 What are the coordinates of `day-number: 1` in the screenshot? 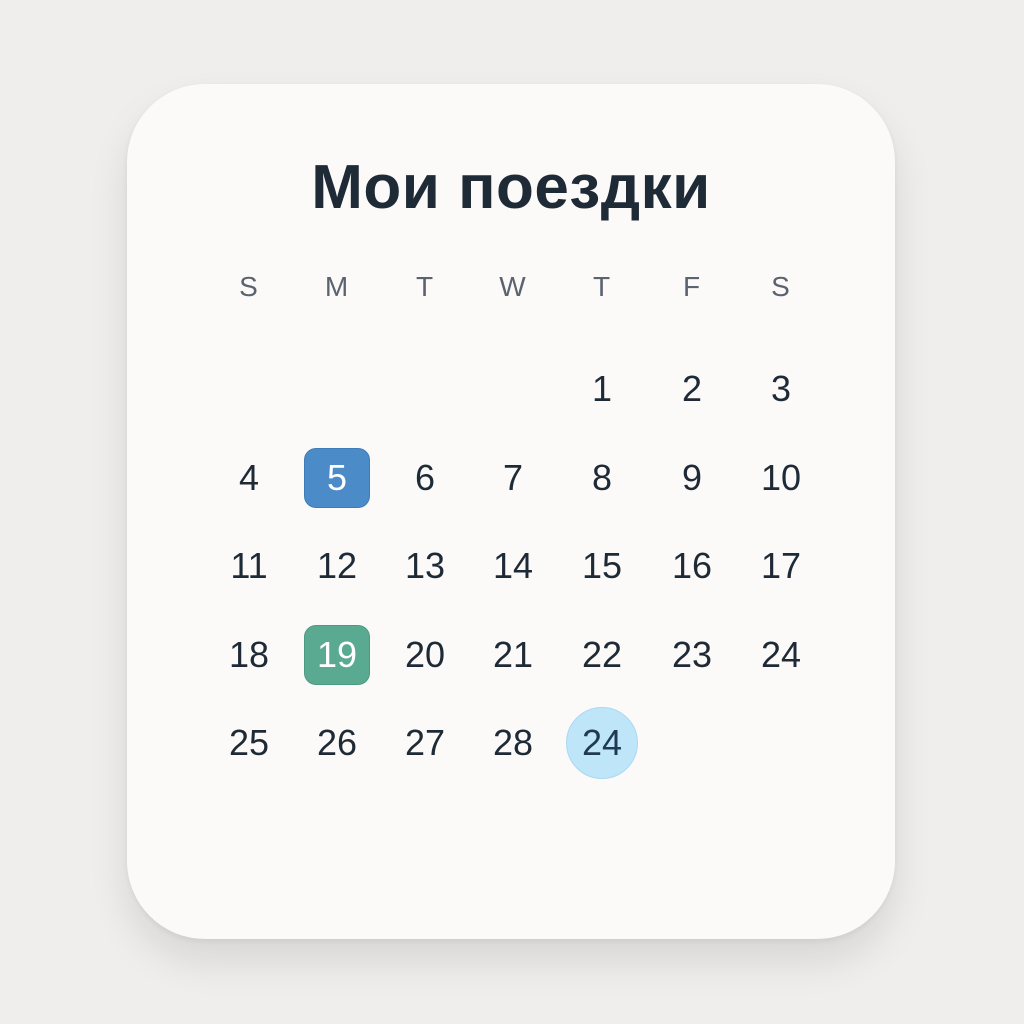 It's located at (602, 389).